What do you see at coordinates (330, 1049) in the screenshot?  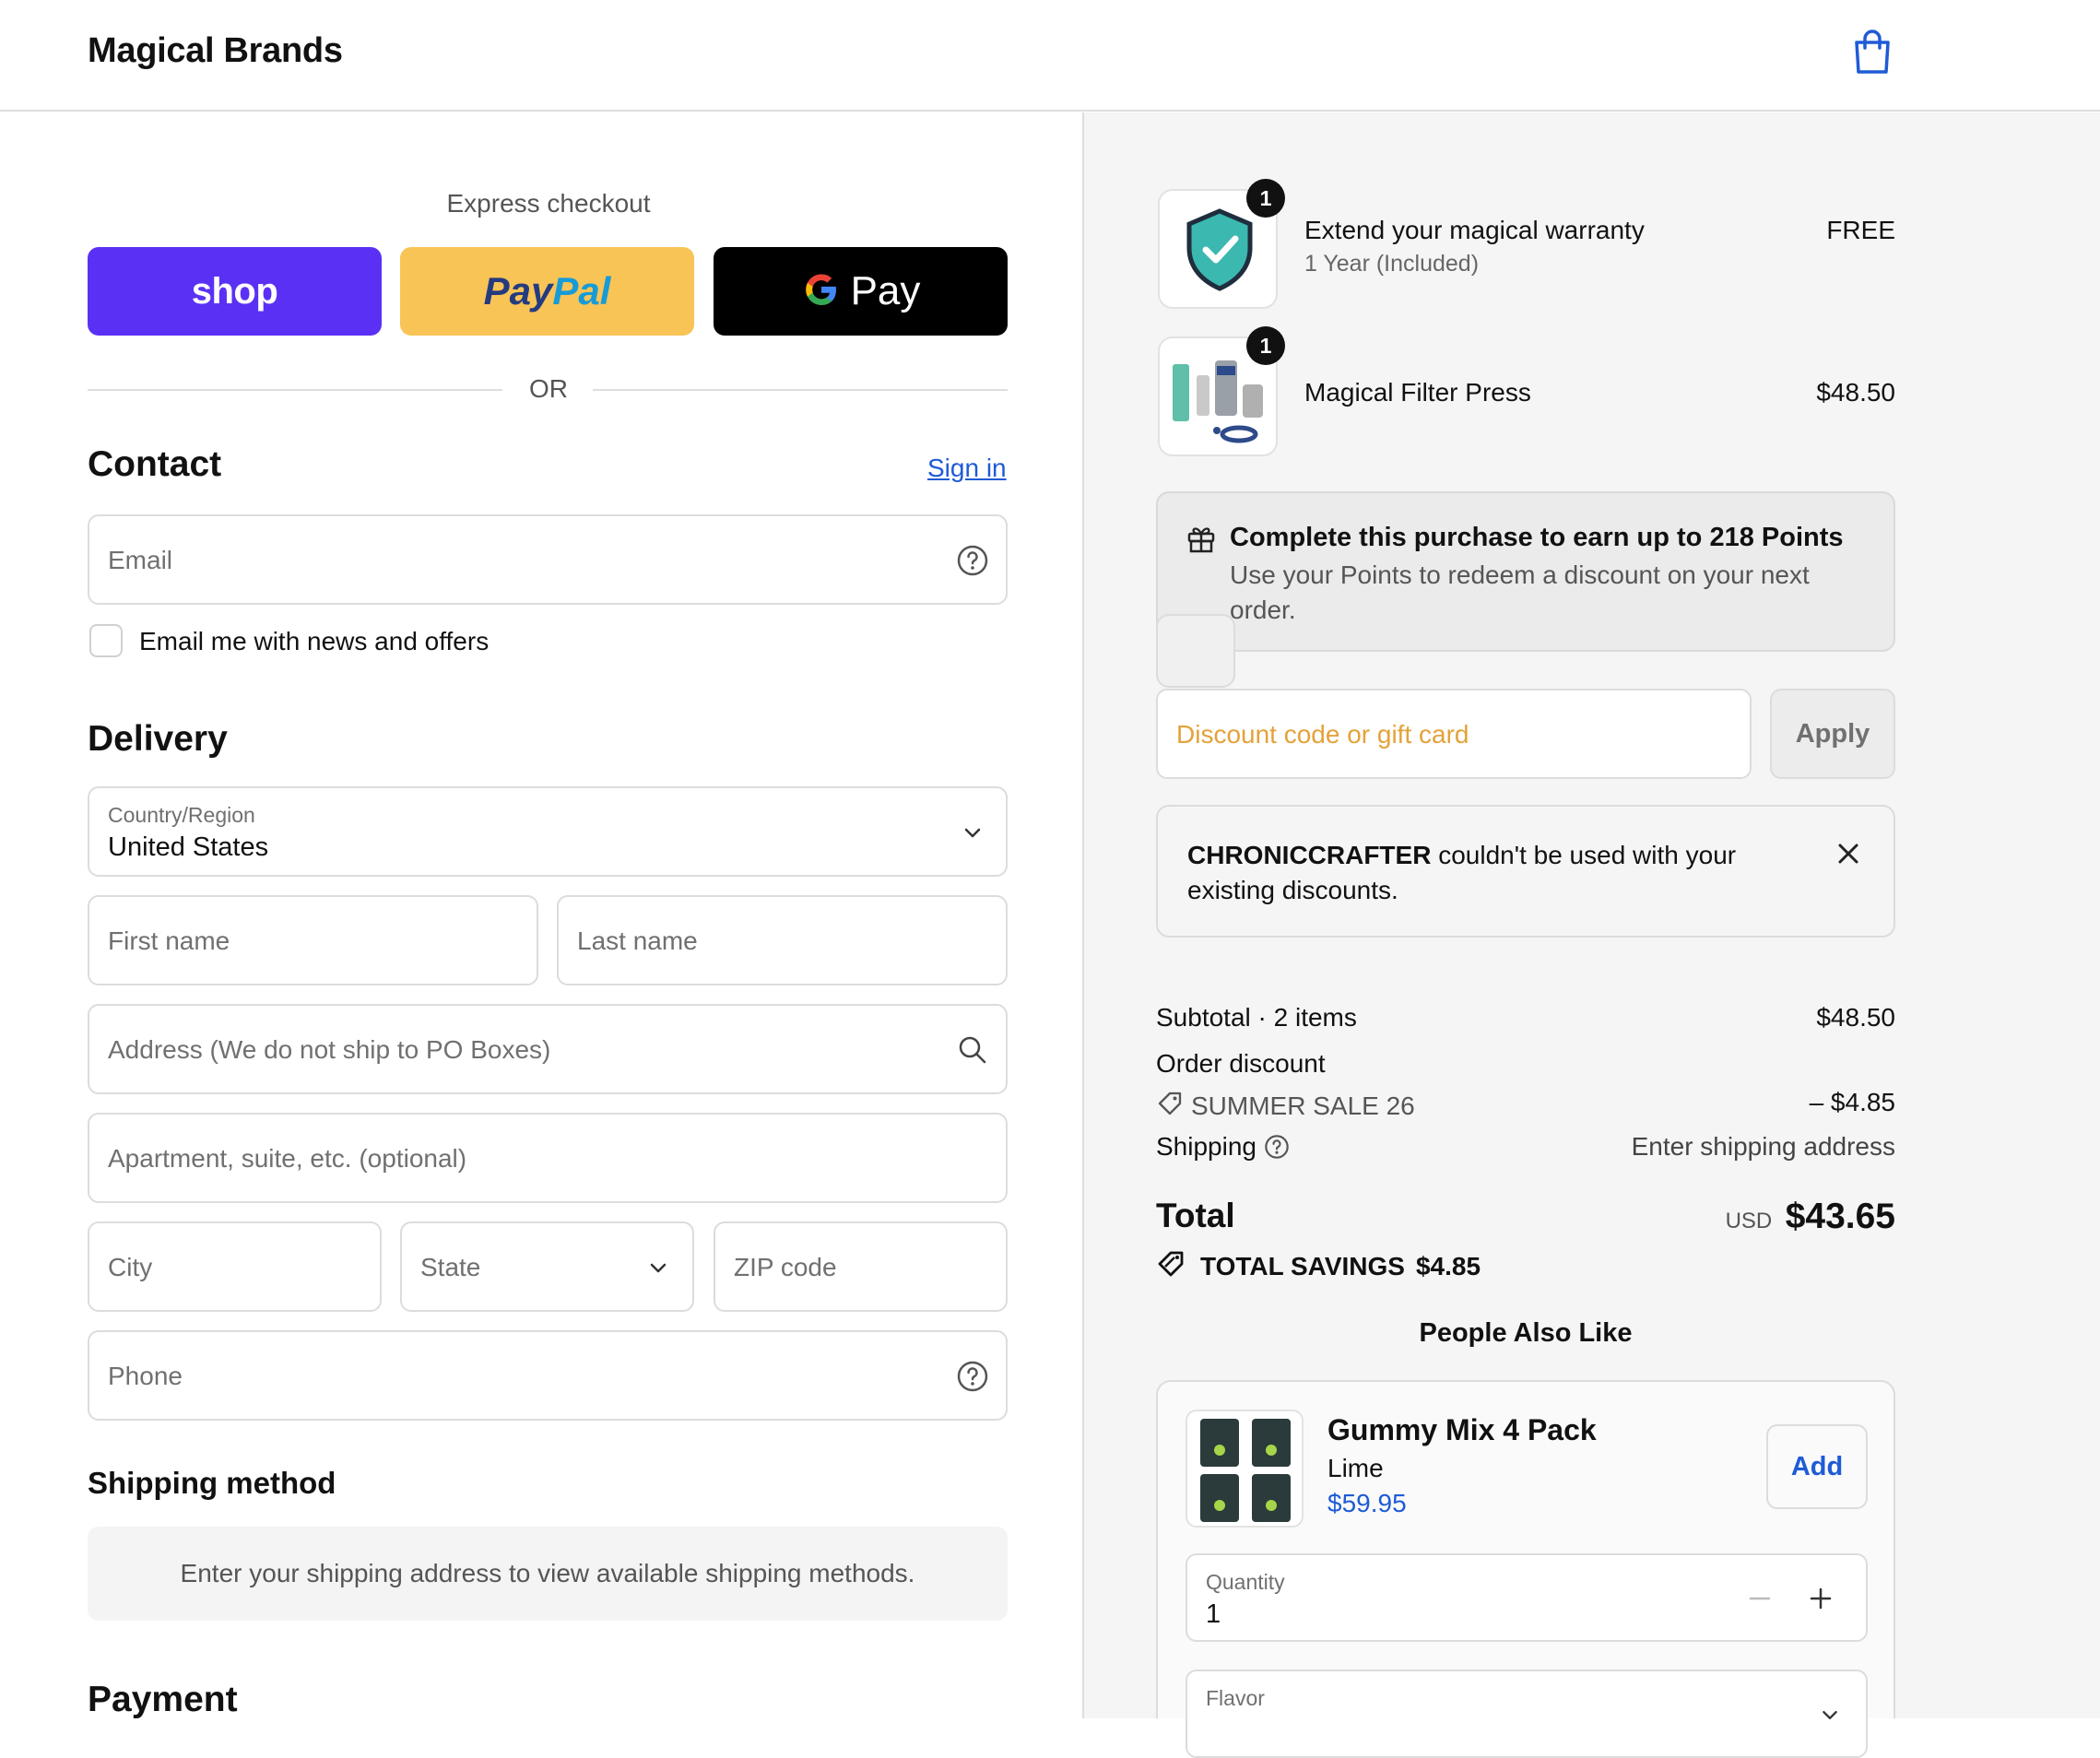 I see `address-placeholder: Address (We do not ship to PO Boxes)` at bounding box center [330, 1049].